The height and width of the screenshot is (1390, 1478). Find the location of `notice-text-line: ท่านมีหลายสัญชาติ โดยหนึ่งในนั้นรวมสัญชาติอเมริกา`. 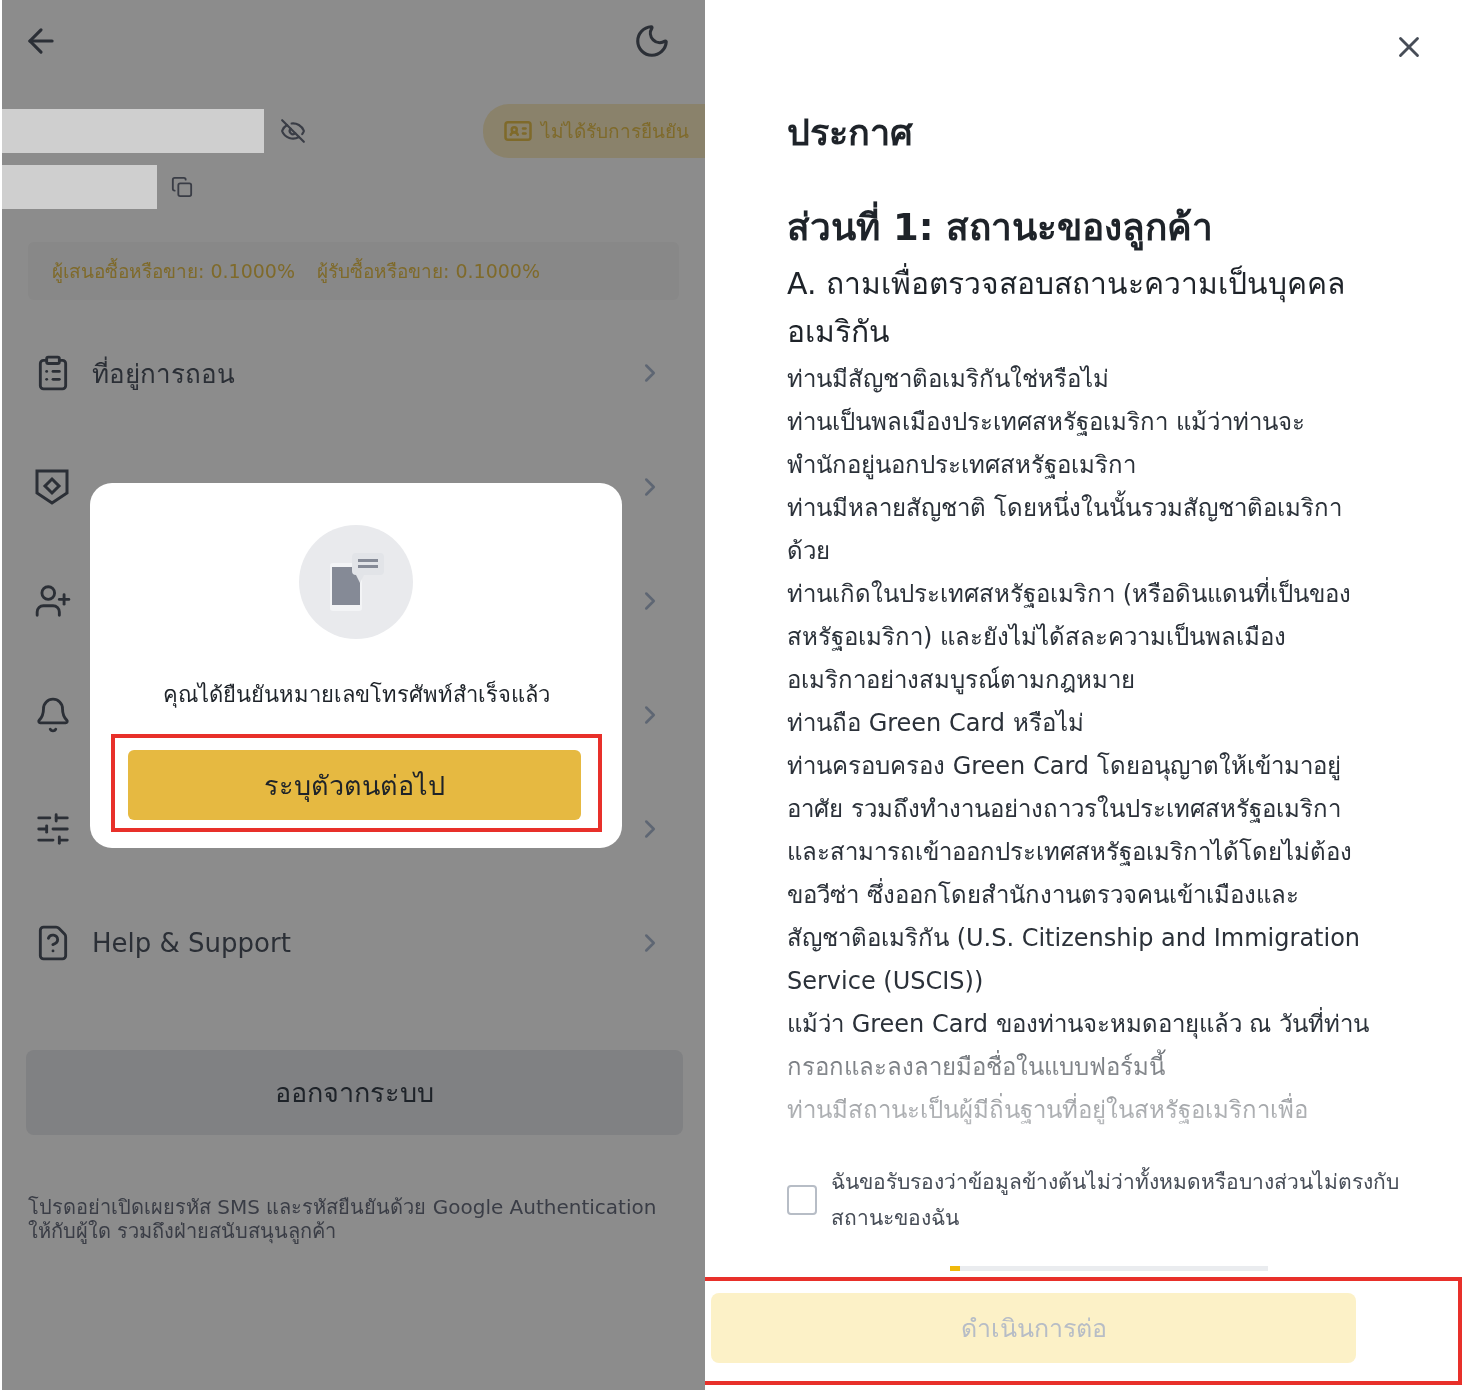

notice-text-line: ท่านมีหลายสัญชาติ โดยหนึ่งในนั้นรวมสัญชาติอเมริกา is located at coordinates (1078, 508).